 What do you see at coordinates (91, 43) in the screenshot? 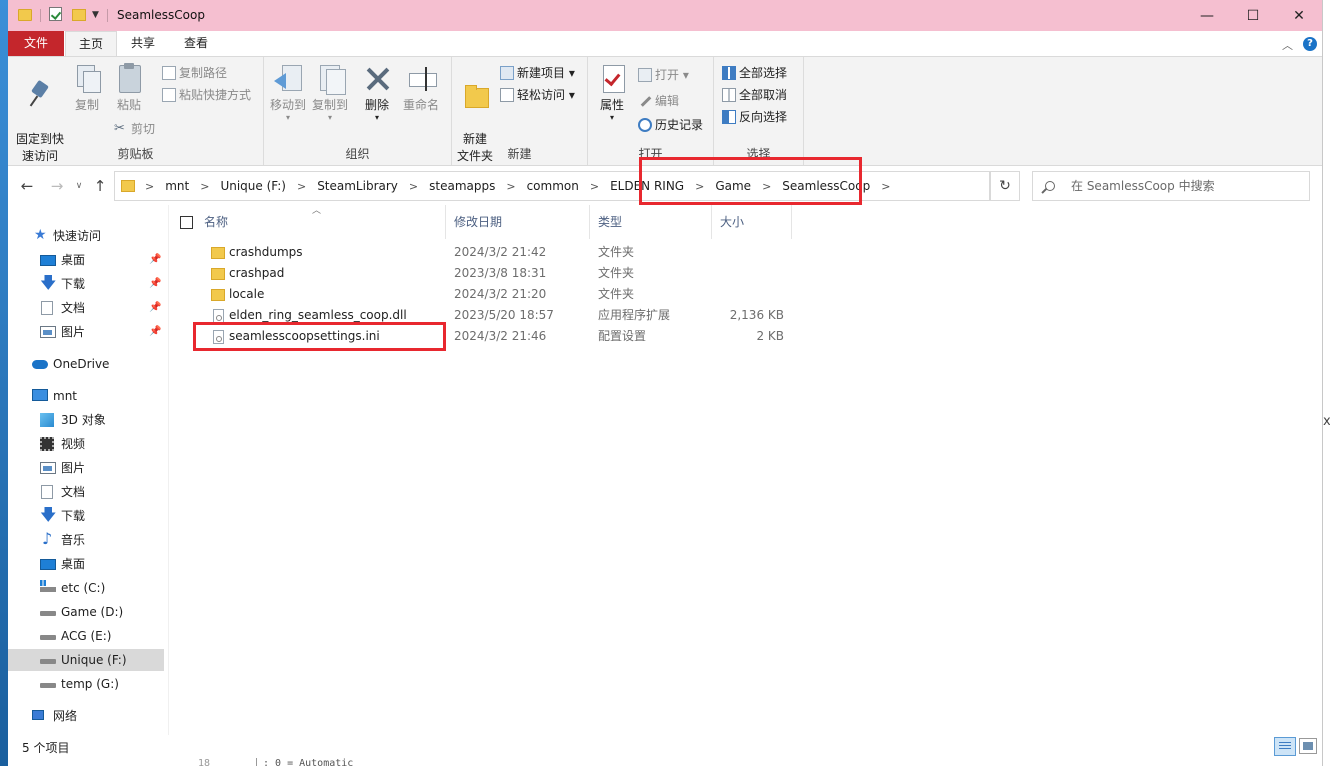
I see `tab-home: 主页` at bounding box center [91, 43].